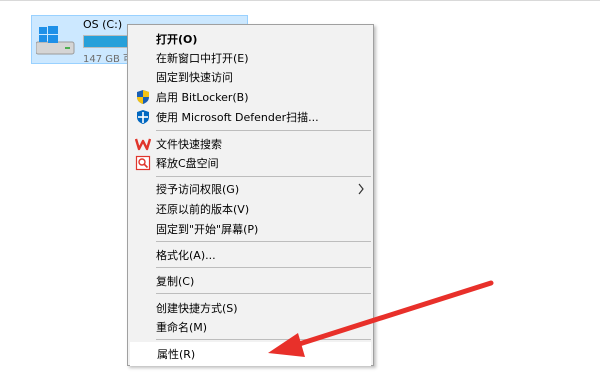  Describe the element at coordinates (207, 229) in the screenshot. I see `menu-item-label: 固定到"开始"屏幕(P)` at that location.